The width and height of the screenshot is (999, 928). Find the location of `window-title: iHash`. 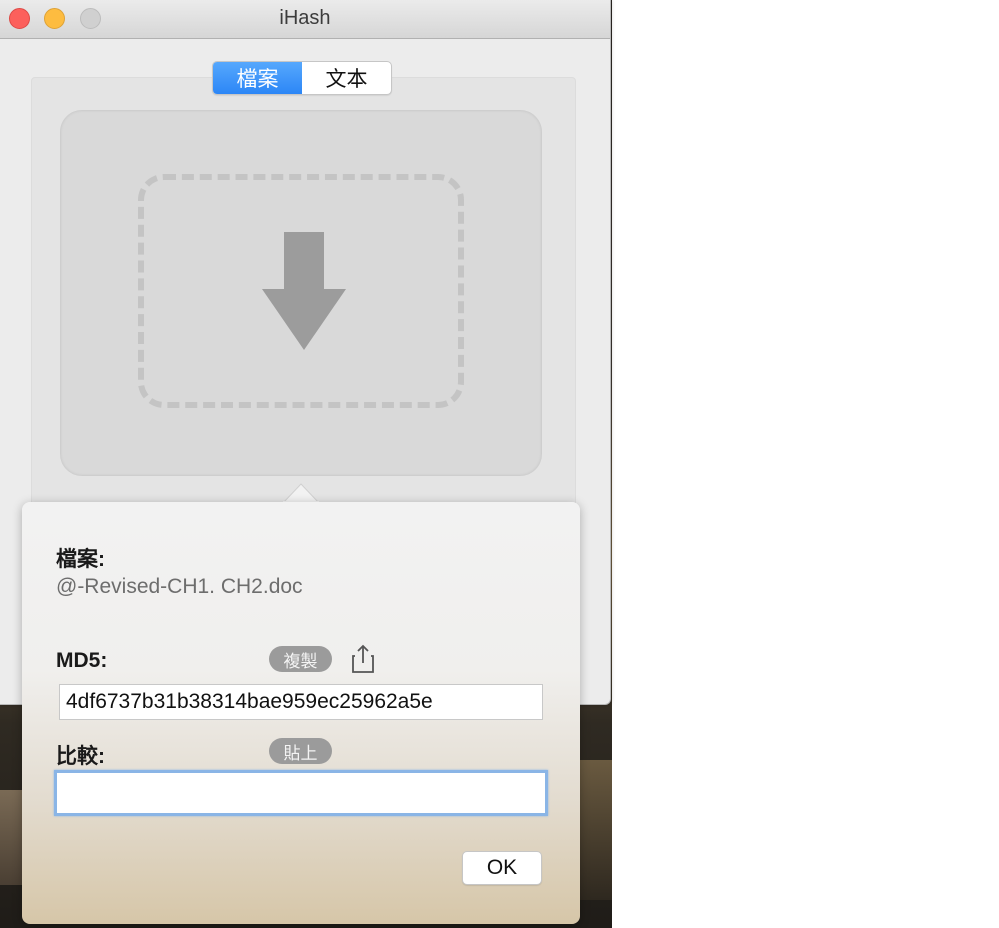

window-title: iHash is located at coordinates (305, 18).